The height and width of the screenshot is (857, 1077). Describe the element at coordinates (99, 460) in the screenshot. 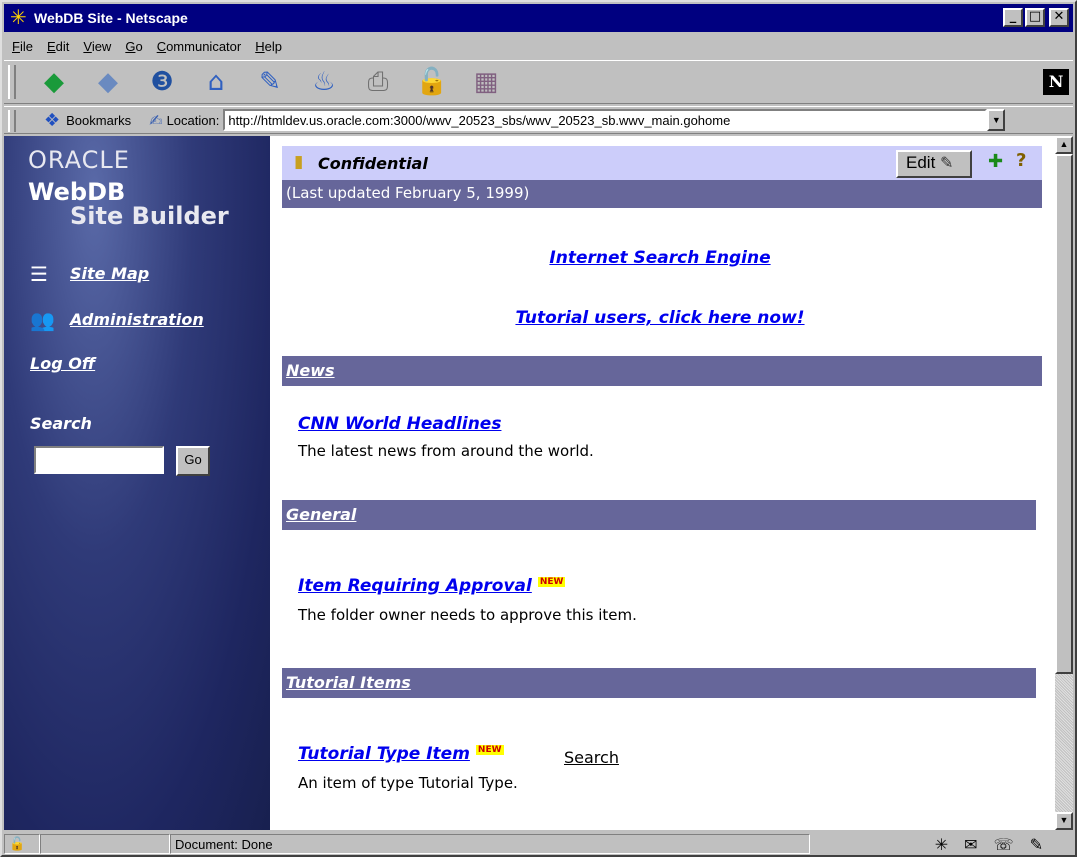

I see `search-input` at that location.